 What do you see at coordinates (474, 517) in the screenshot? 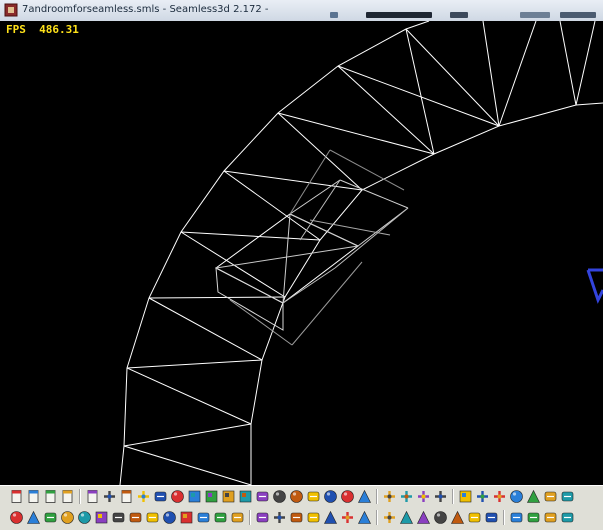
I see `fan-button` at bounding box center [474, 517].